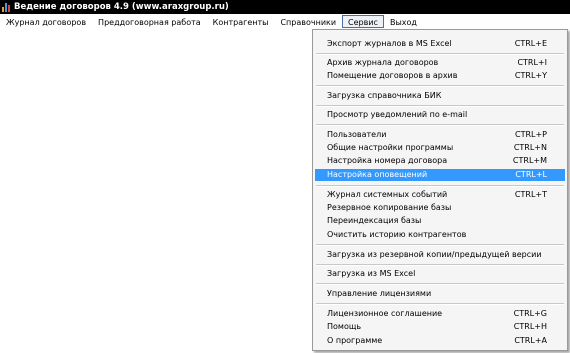  Describe the element at coordinates (530, 147) in the screenshot. I see `menu-item-shortcut: CTRL+N` at that location.